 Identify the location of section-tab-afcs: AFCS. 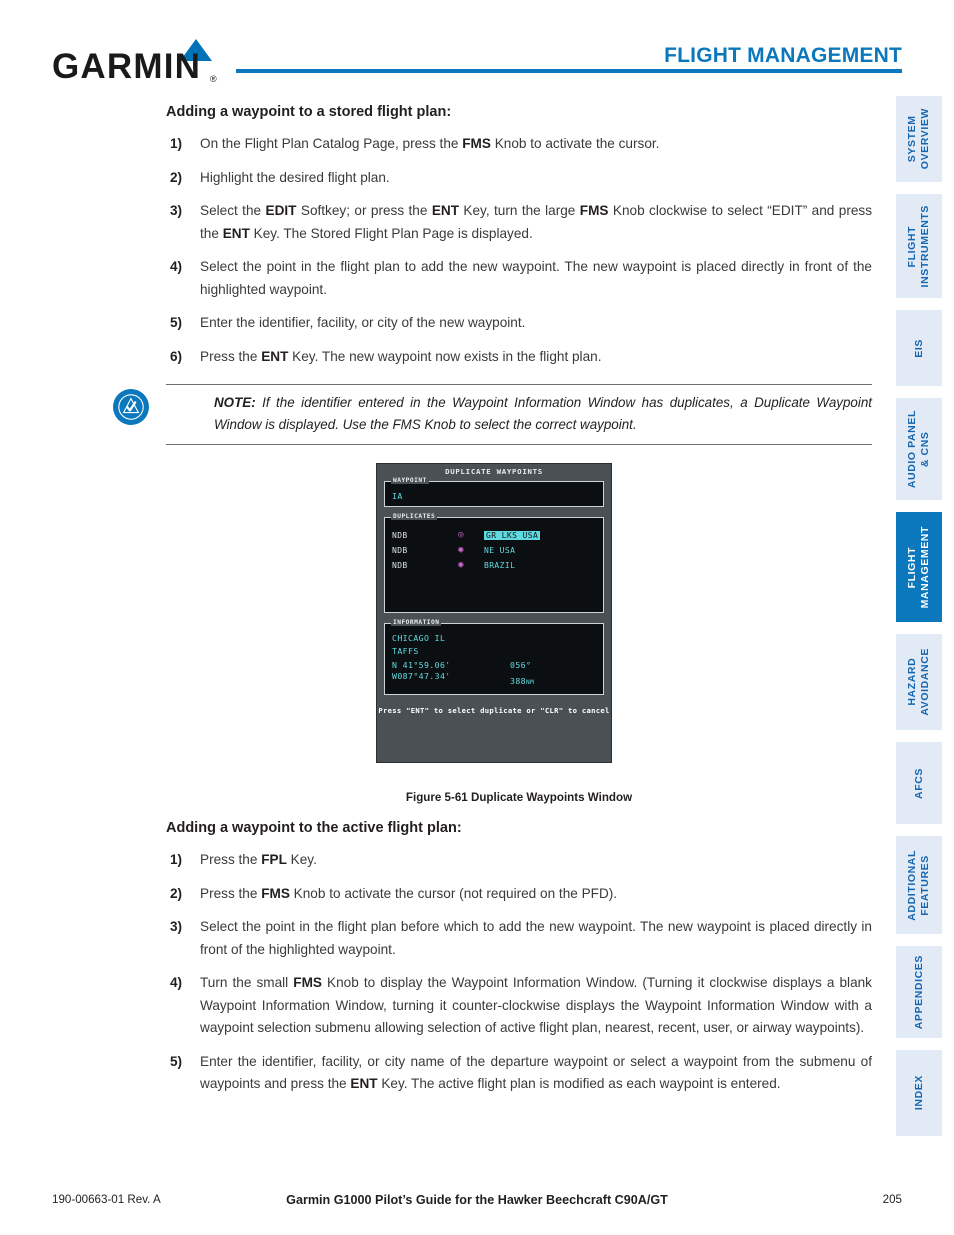
(919, 783).